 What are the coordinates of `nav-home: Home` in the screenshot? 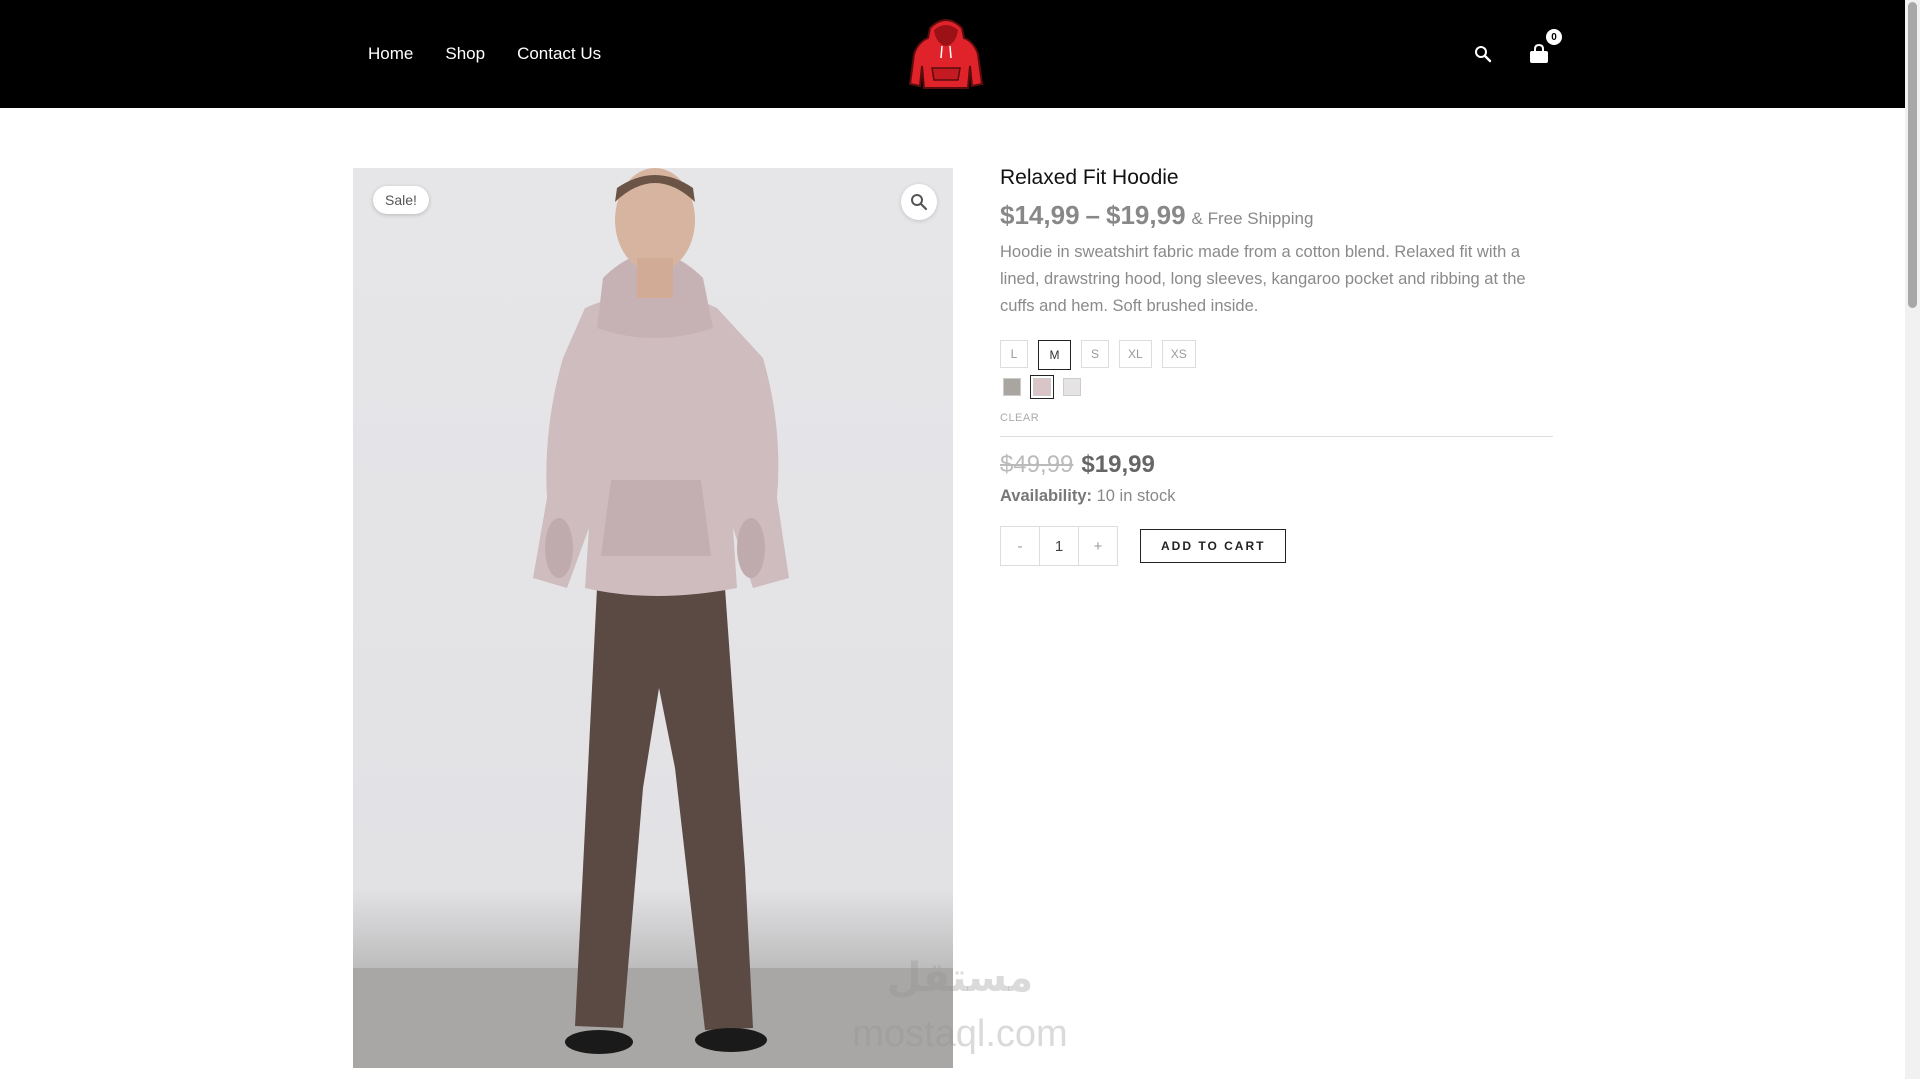 It's located at (390, 54).